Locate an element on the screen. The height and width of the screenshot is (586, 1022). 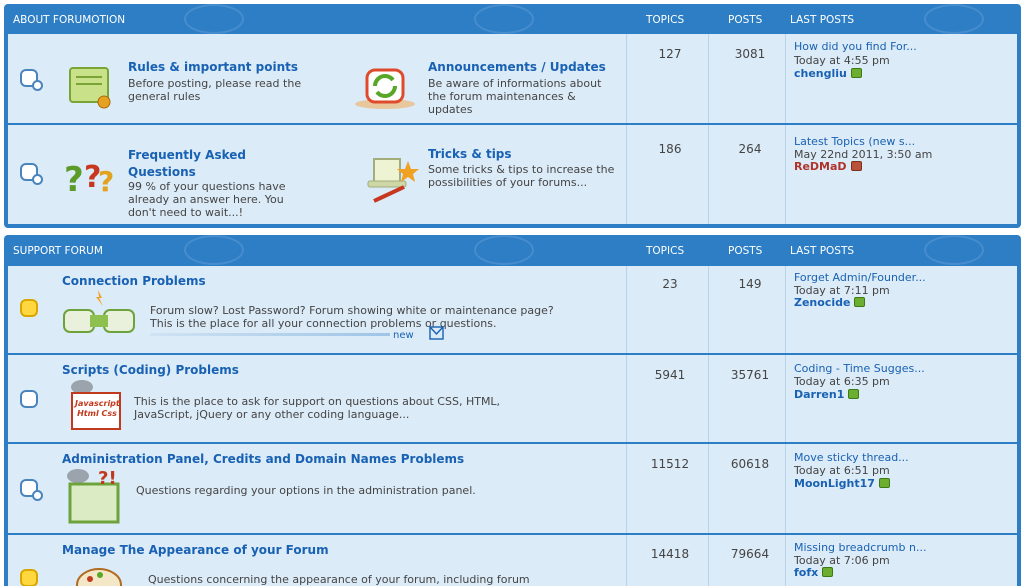
last-post-user-wrap: fofx is located at coordinates (814, 572).